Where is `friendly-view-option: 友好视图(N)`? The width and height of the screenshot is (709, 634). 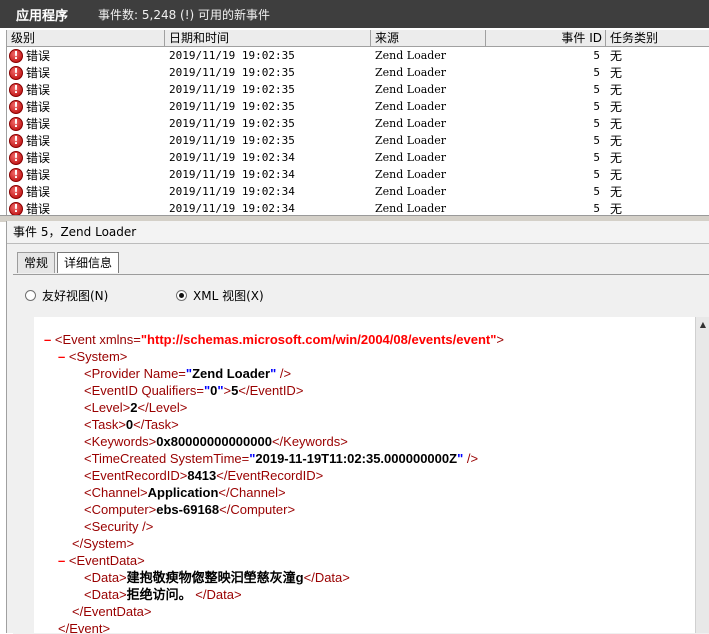 friendly-view-option: 友好视图(N) is located at coordinates (66, 295).